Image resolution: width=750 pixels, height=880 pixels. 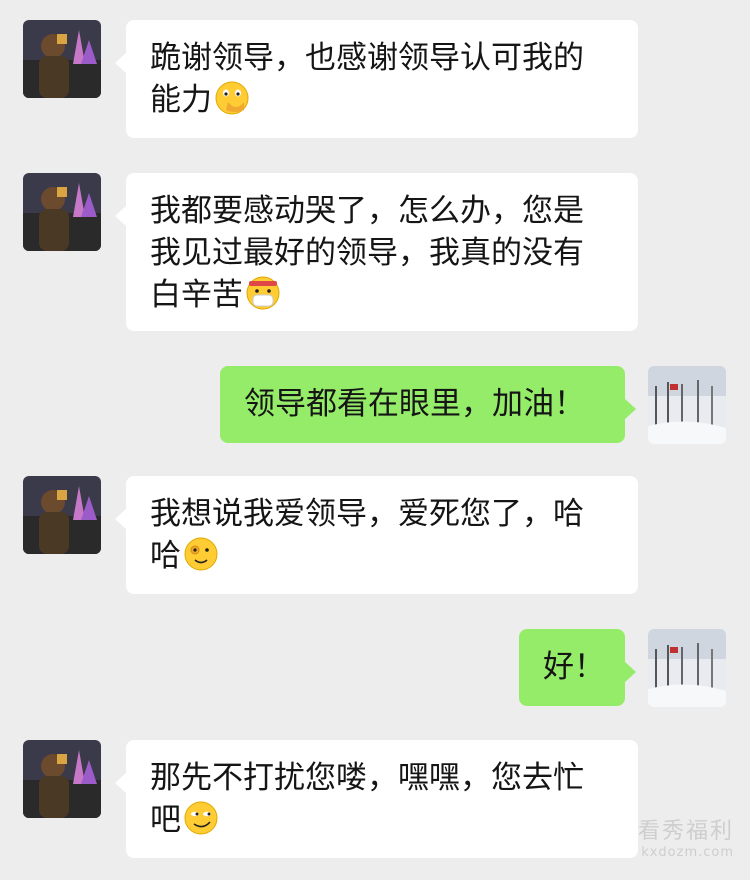 I want to click on watermark: 看秀福利 kxdozm.com, so click(x=686, y=836).